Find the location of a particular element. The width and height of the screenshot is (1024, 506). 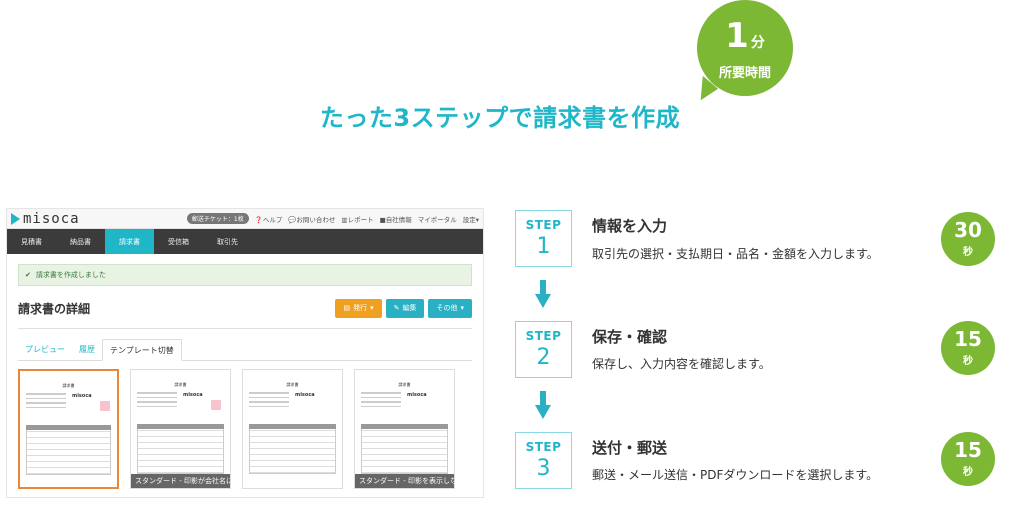

step-2-box: STEP 2 is located at coordinates (543, 349).